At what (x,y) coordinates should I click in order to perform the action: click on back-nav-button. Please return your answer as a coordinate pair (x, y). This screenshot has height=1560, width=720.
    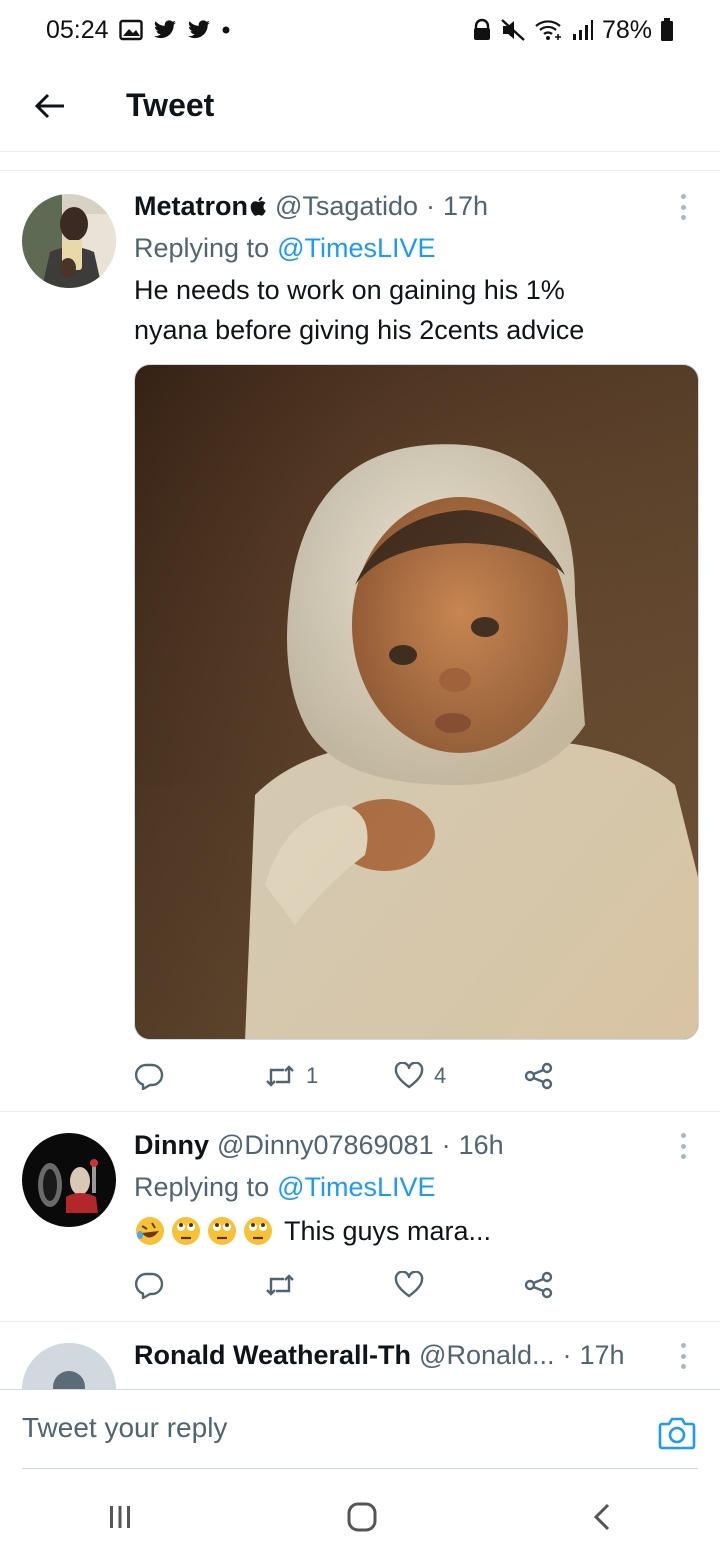
    Looking at the image, I should click on (602, 1519).